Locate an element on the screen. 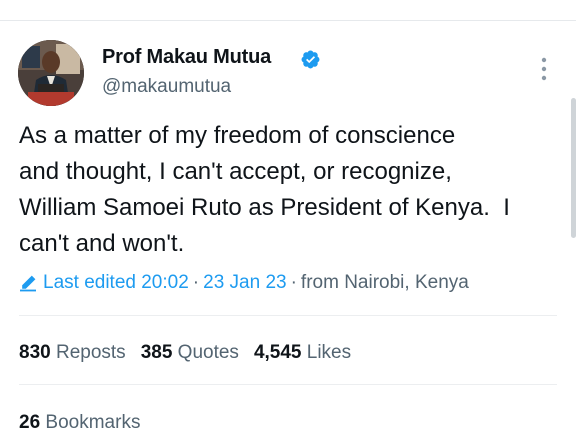  top-divider is located at coordinates (288, 20).